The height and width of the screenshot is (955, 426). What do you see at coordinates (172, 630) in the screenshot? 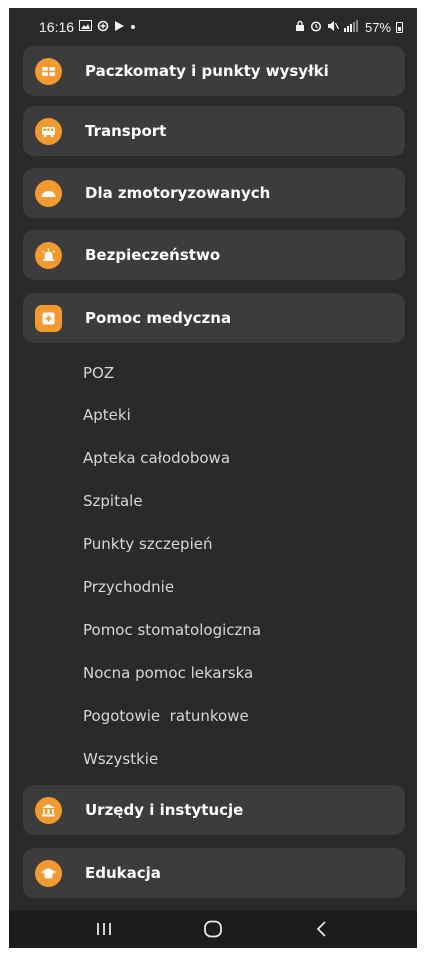
I see `submenu-item-dental-help: Pomoc stomatologiczna` at bounding box center [172, 630].